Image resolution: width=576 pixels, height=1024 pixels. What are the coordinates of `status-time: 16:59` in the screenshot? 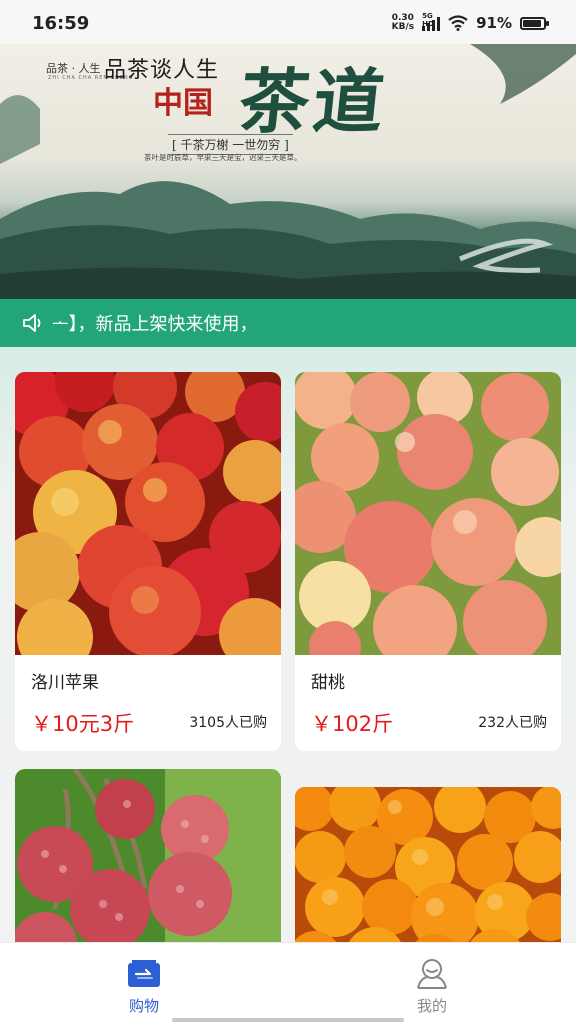 It's located at (61, 23).